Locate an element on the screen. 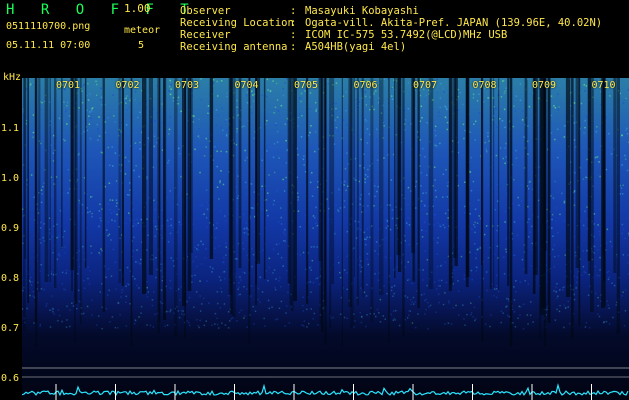  antenna-key: Receiving antenna is located at coordinates (234, 47).